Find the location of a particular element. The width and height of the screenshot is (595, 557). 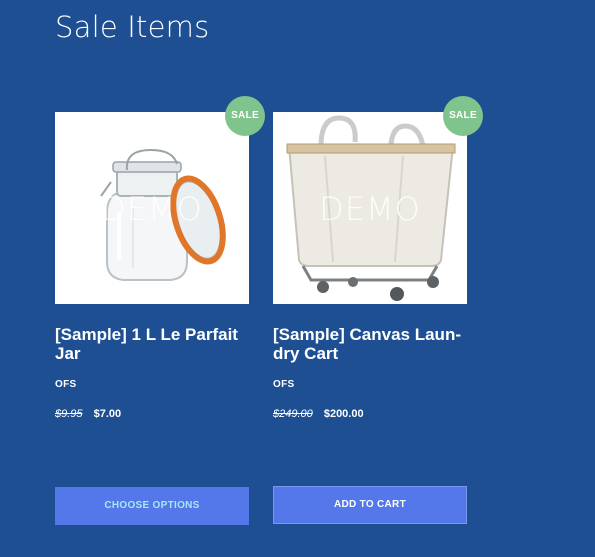

glass-jar-icon is located at coordinates (163, 214).